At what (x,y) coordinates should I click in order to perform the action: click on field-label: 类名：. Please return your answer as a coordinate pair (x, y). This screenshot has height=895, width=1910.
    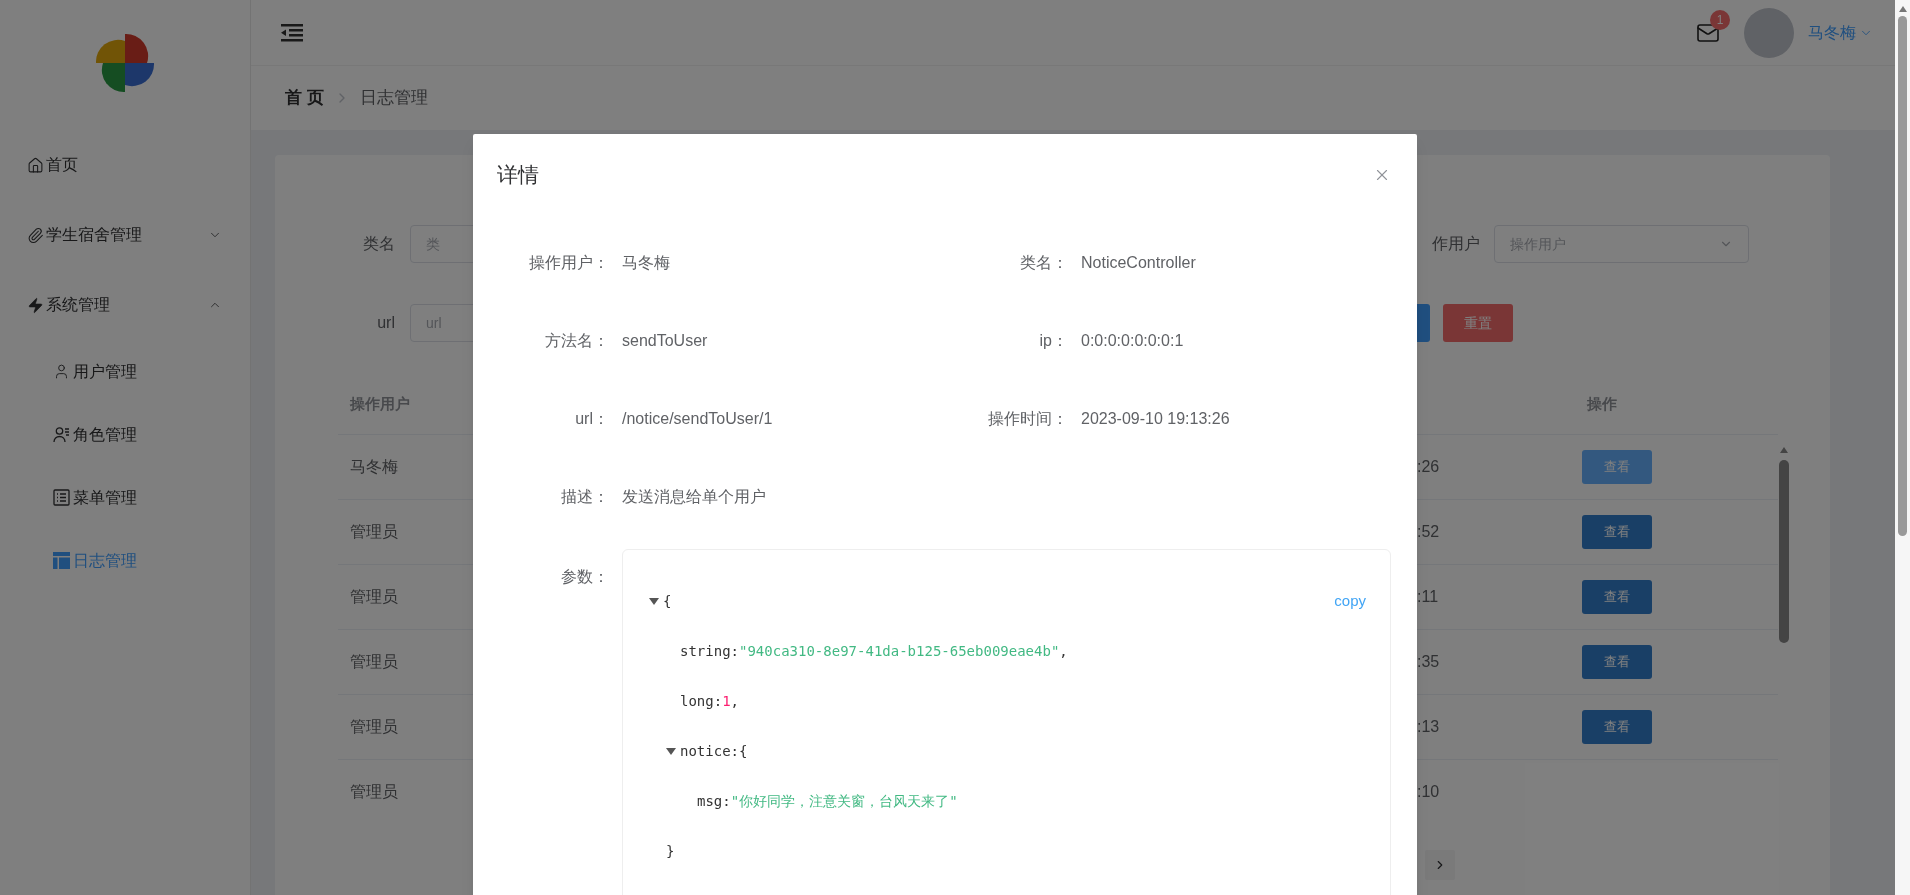
    Looking at the image, I should click on (1043, 263).